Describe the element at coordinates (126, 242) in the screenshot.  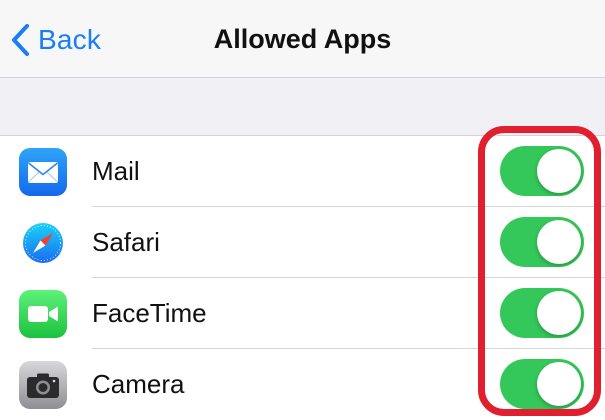
I see `app-name: Safari` at that location.